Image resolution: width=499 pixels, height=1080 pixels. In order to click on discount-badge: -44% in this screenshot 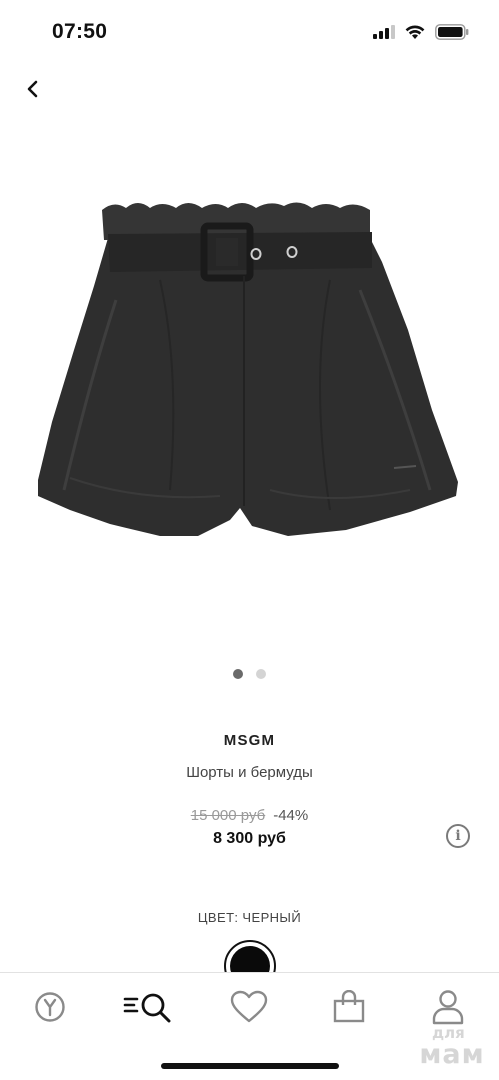, I will do `click(291, 815)`.